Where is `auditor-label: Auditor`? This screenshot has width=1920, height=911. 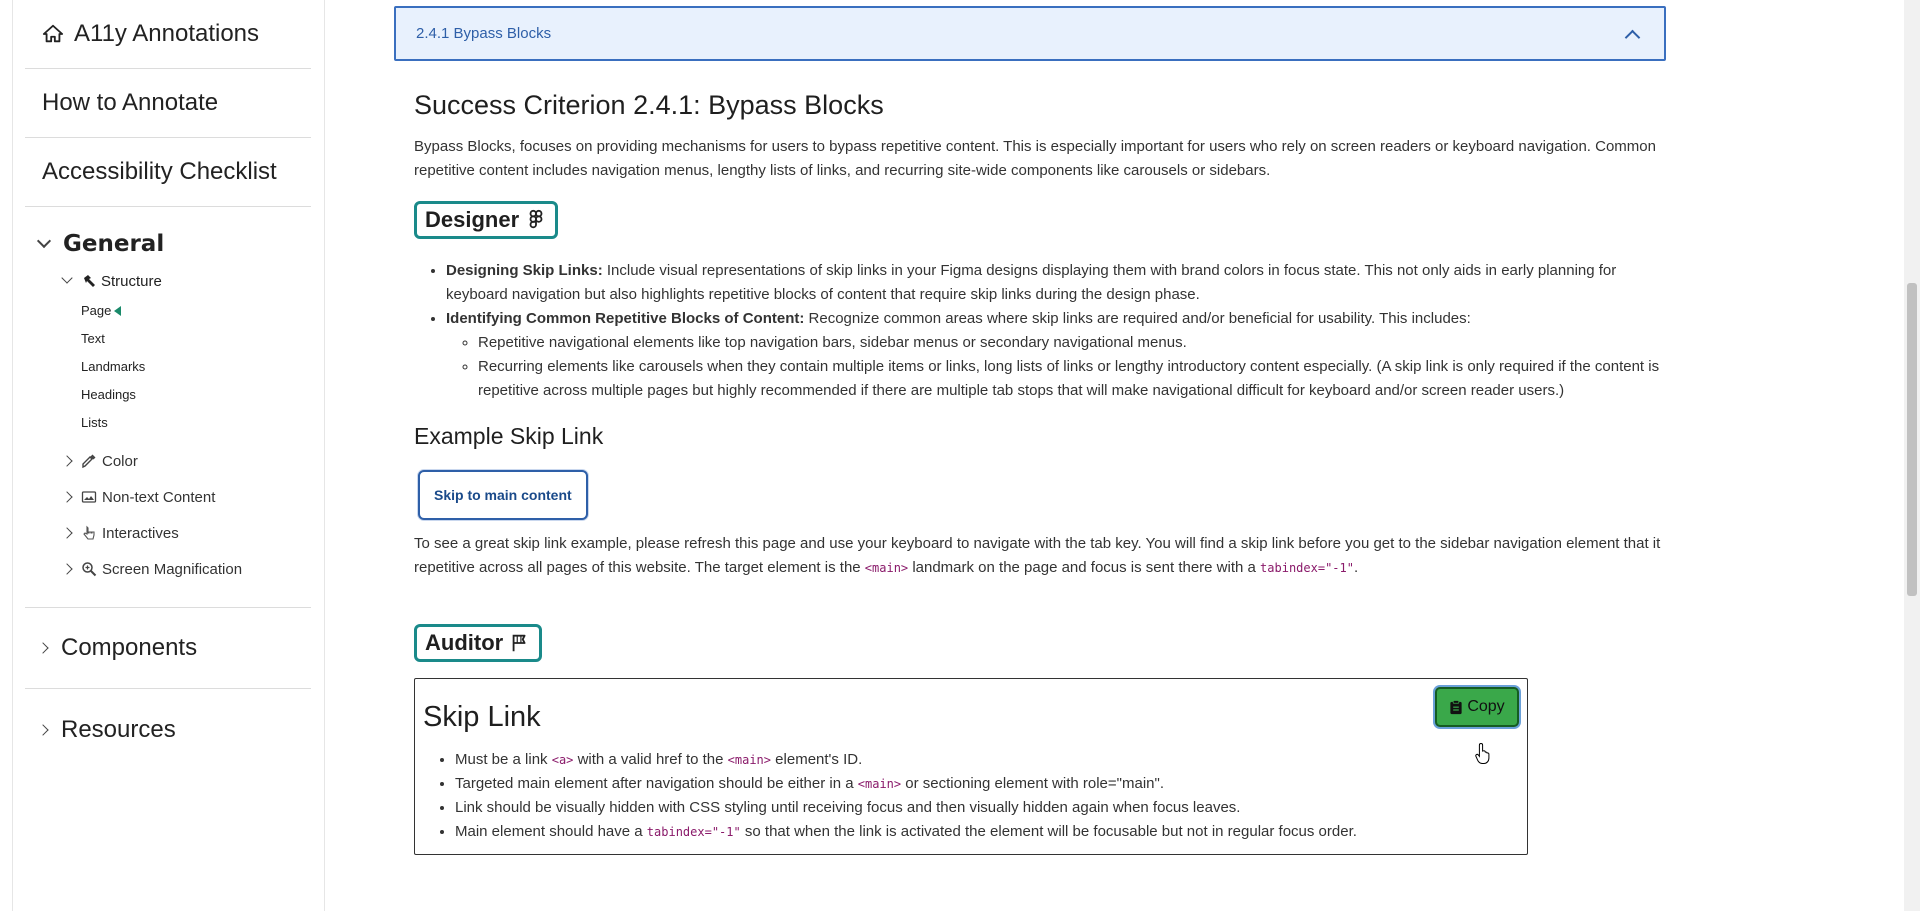 auditor-label: Auditor is located at coordinates (464, 642).